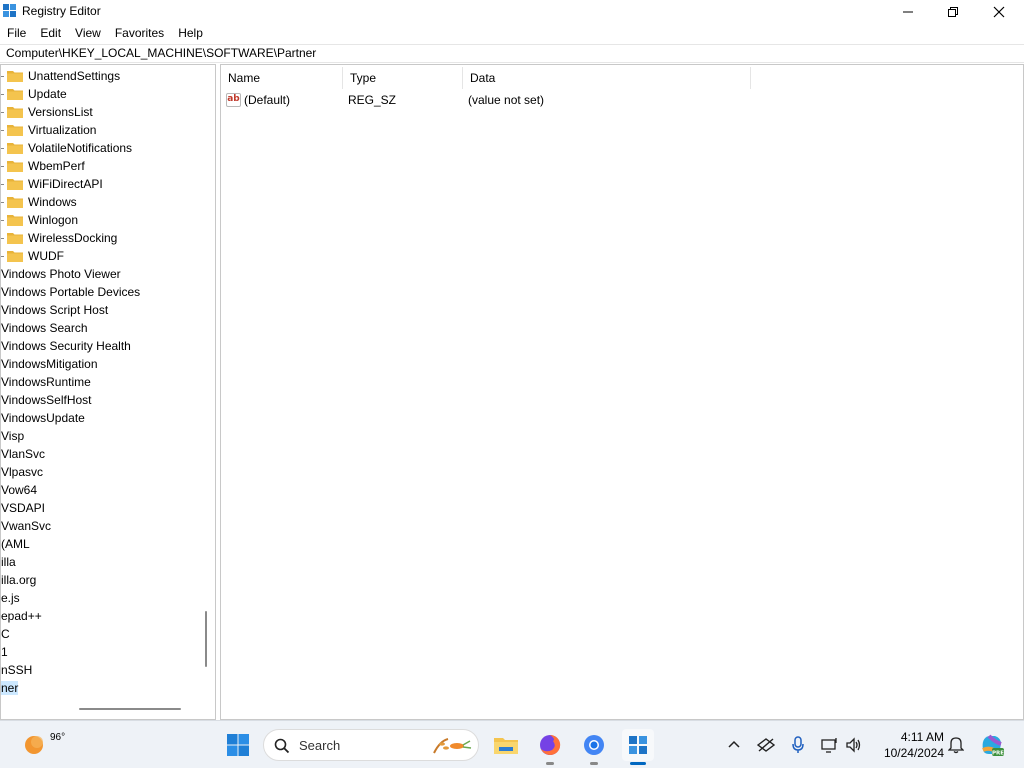  I want to click on taskbar-chrome, so click(594, 747).